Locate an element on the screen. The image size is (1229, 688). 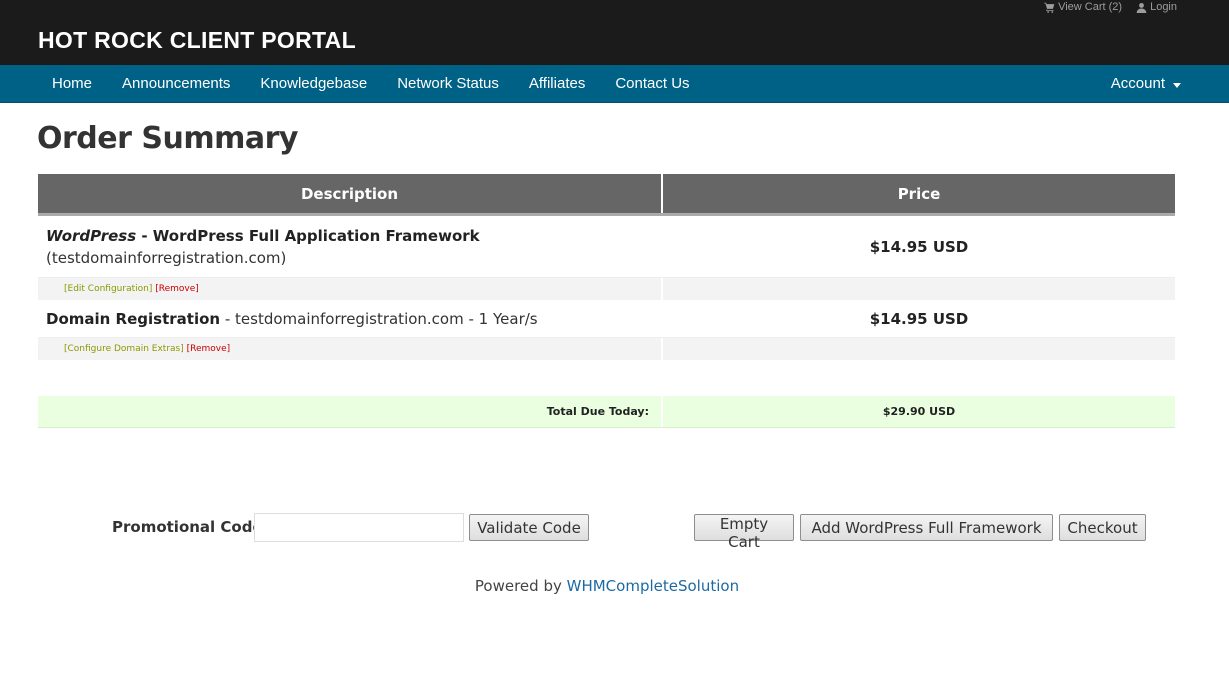
configure-domain-extras-link: [Configure Domain Extras] is located at coordinates (124, 349).